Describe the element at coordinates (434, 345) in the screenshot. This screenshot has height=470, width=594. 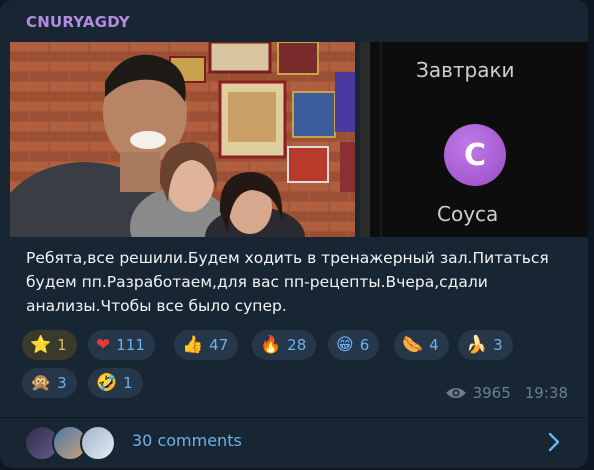
I see `reaction-count: 4` at that location.